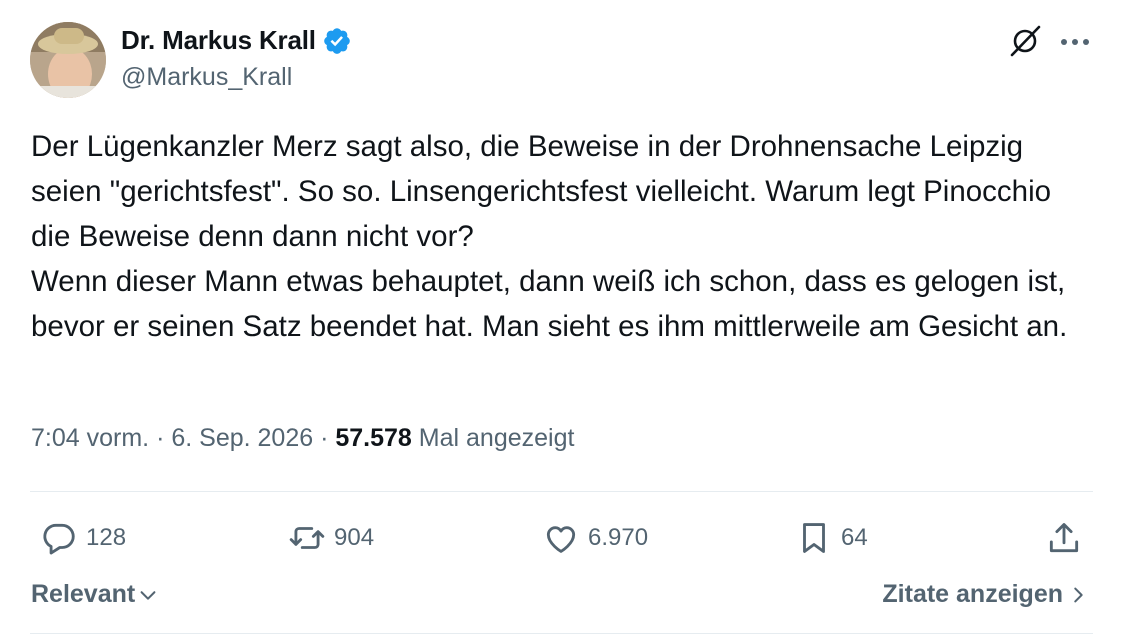 This screenshot has width=1123, height=635. I want to click on like-icon, so click(561, 539).